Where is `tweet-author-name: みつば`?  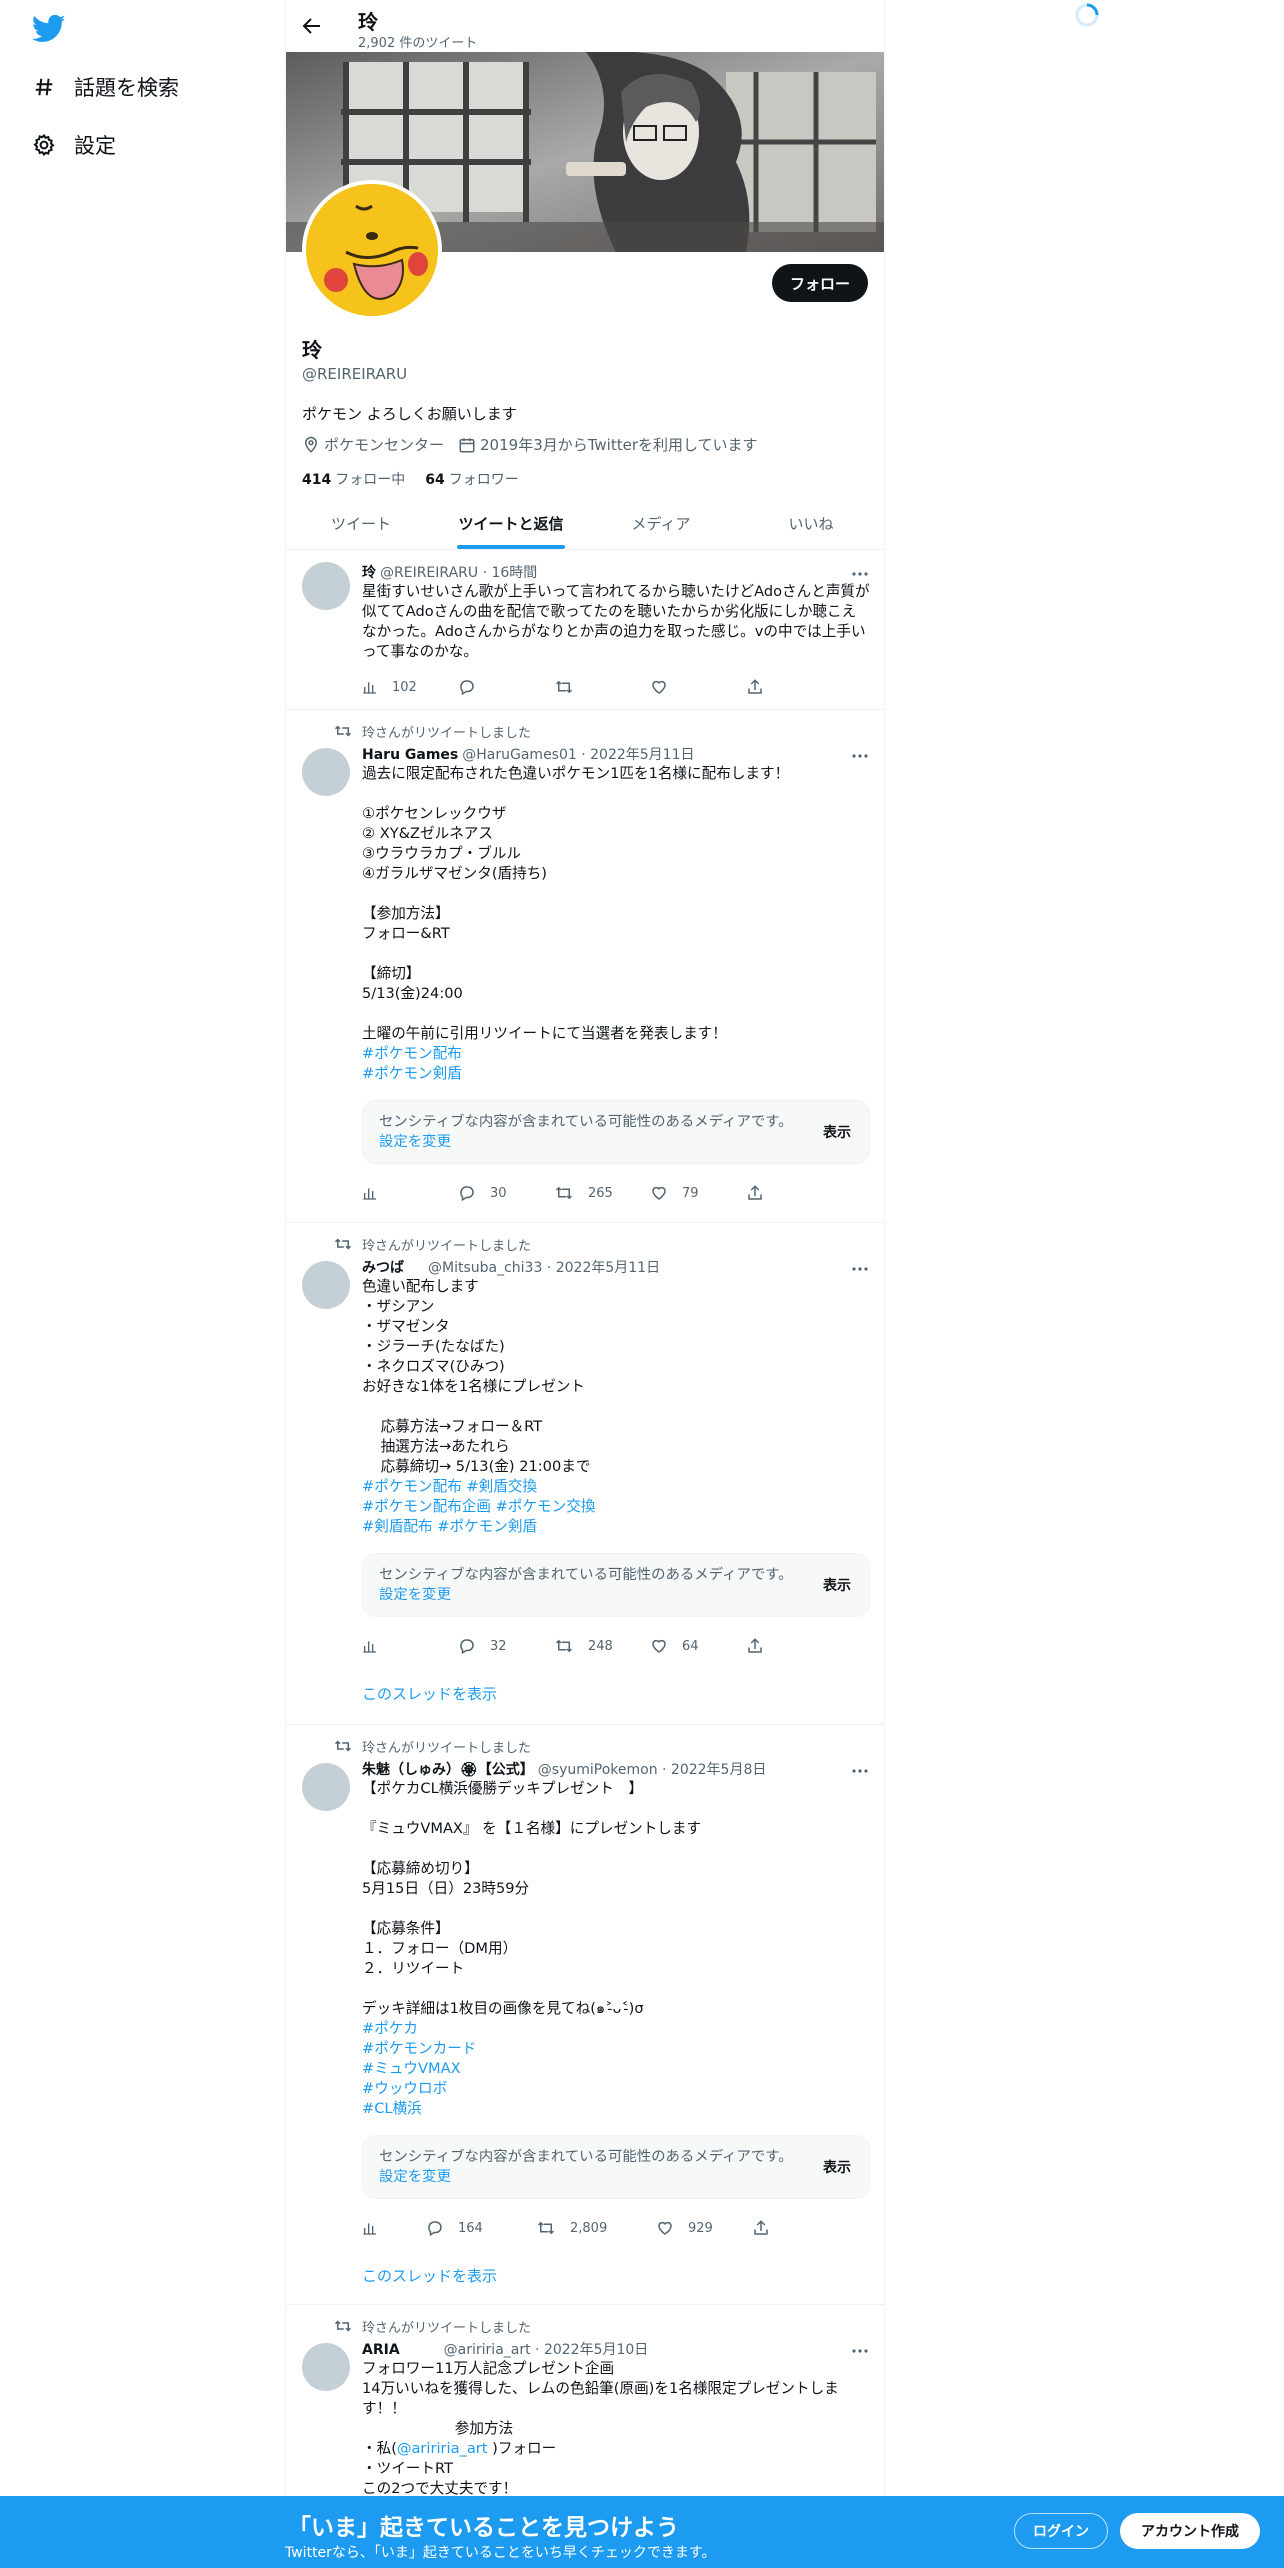 tweet-author-name: みつば is located at coordinates (383, 1267).